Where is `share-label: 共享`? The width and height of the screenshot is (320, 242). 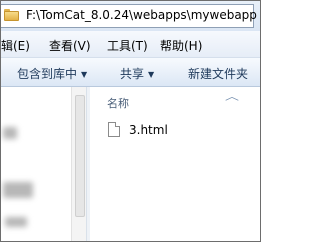
share-label: 共享 is located at coordinates (132, 74).